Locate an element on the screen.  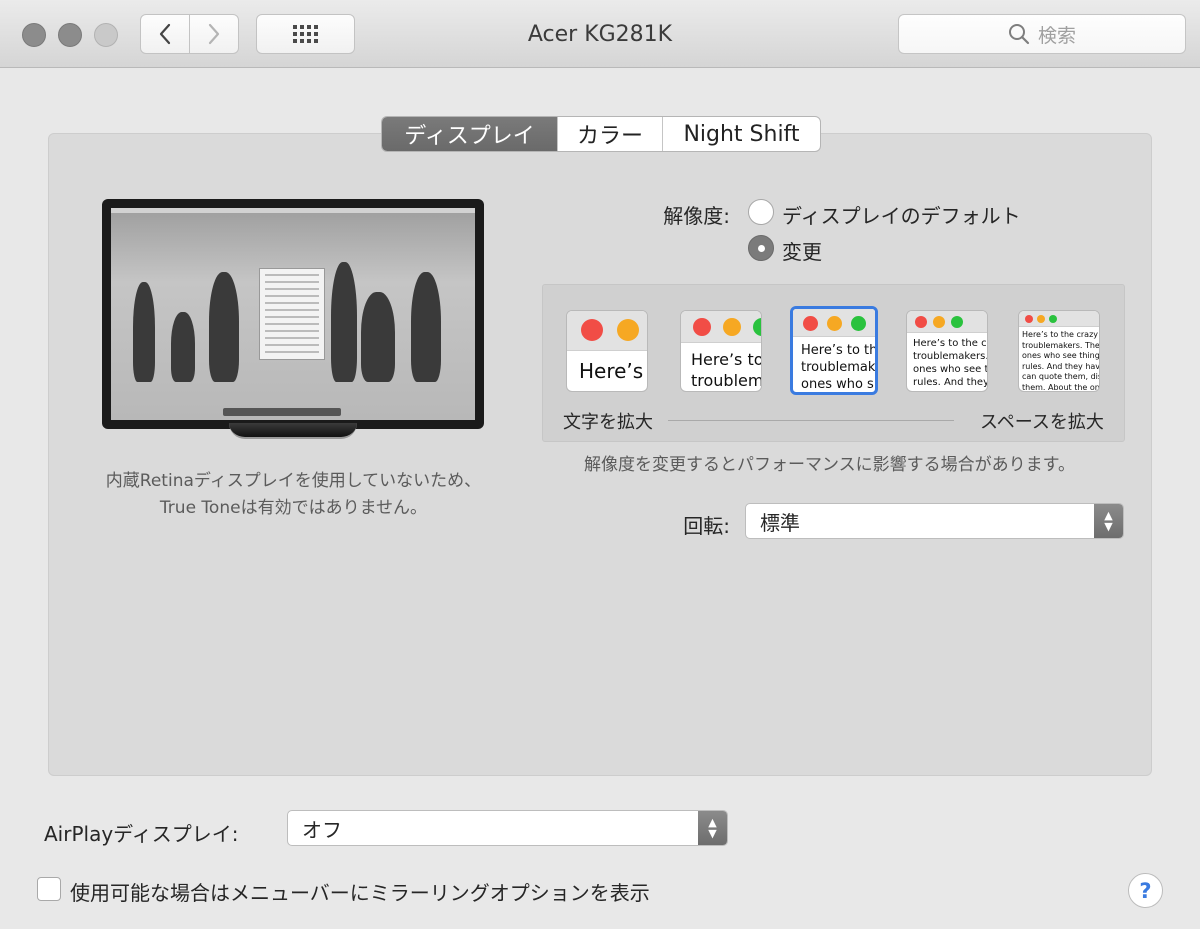
radio-scaled-label: 変更 is located at coordinates (802, 252).